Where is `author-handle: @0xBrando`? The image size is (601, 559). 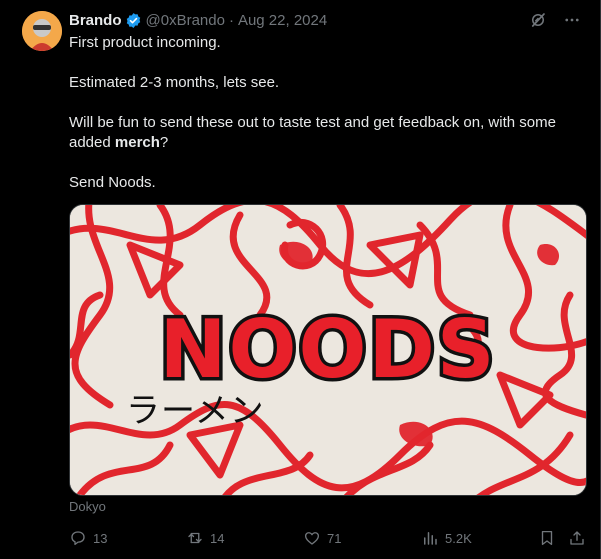 author-handle: @0xBrando is located at coordinates (185, 20).